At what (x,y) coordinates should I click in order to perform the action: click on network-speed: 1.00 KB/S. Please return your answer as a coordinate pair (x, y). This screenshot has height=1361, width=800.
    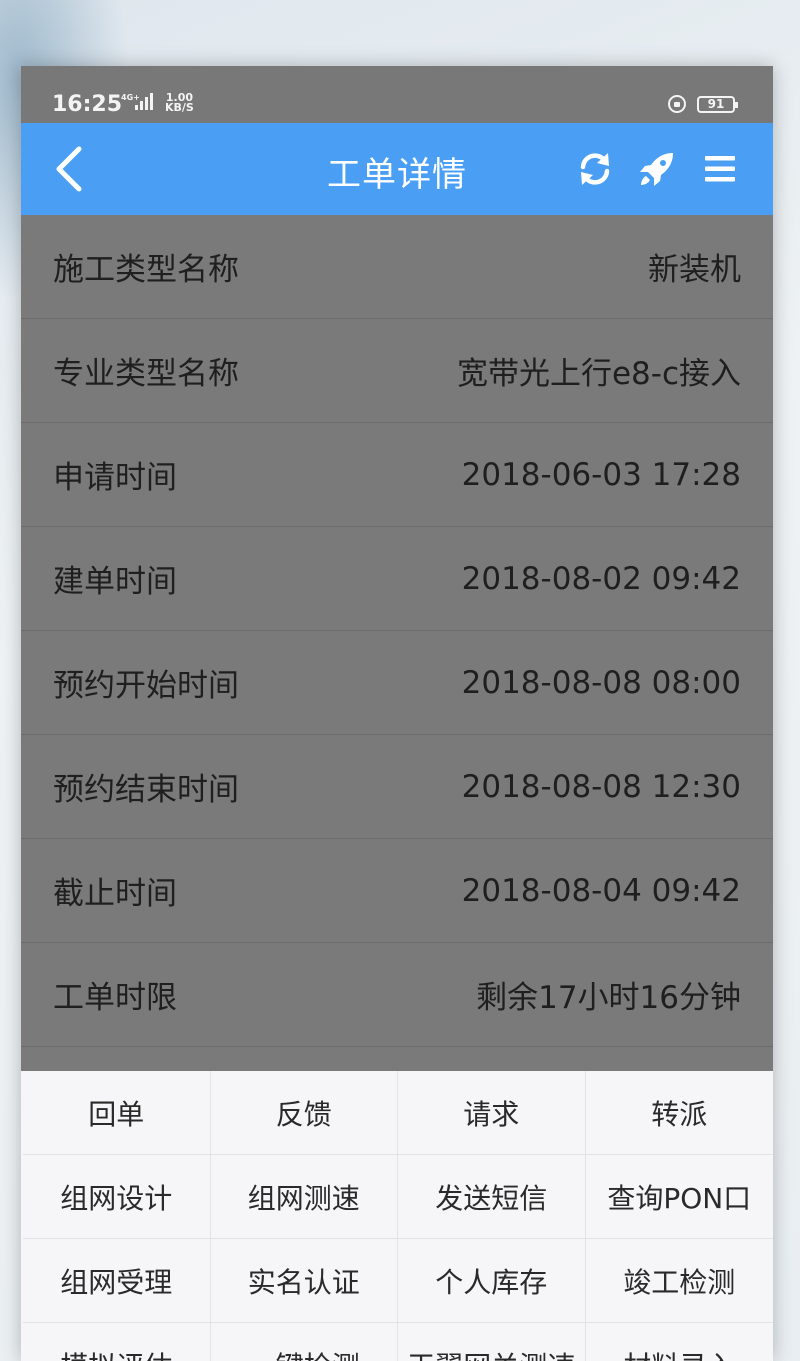
    Looking at the image, I should click on (179, 103).